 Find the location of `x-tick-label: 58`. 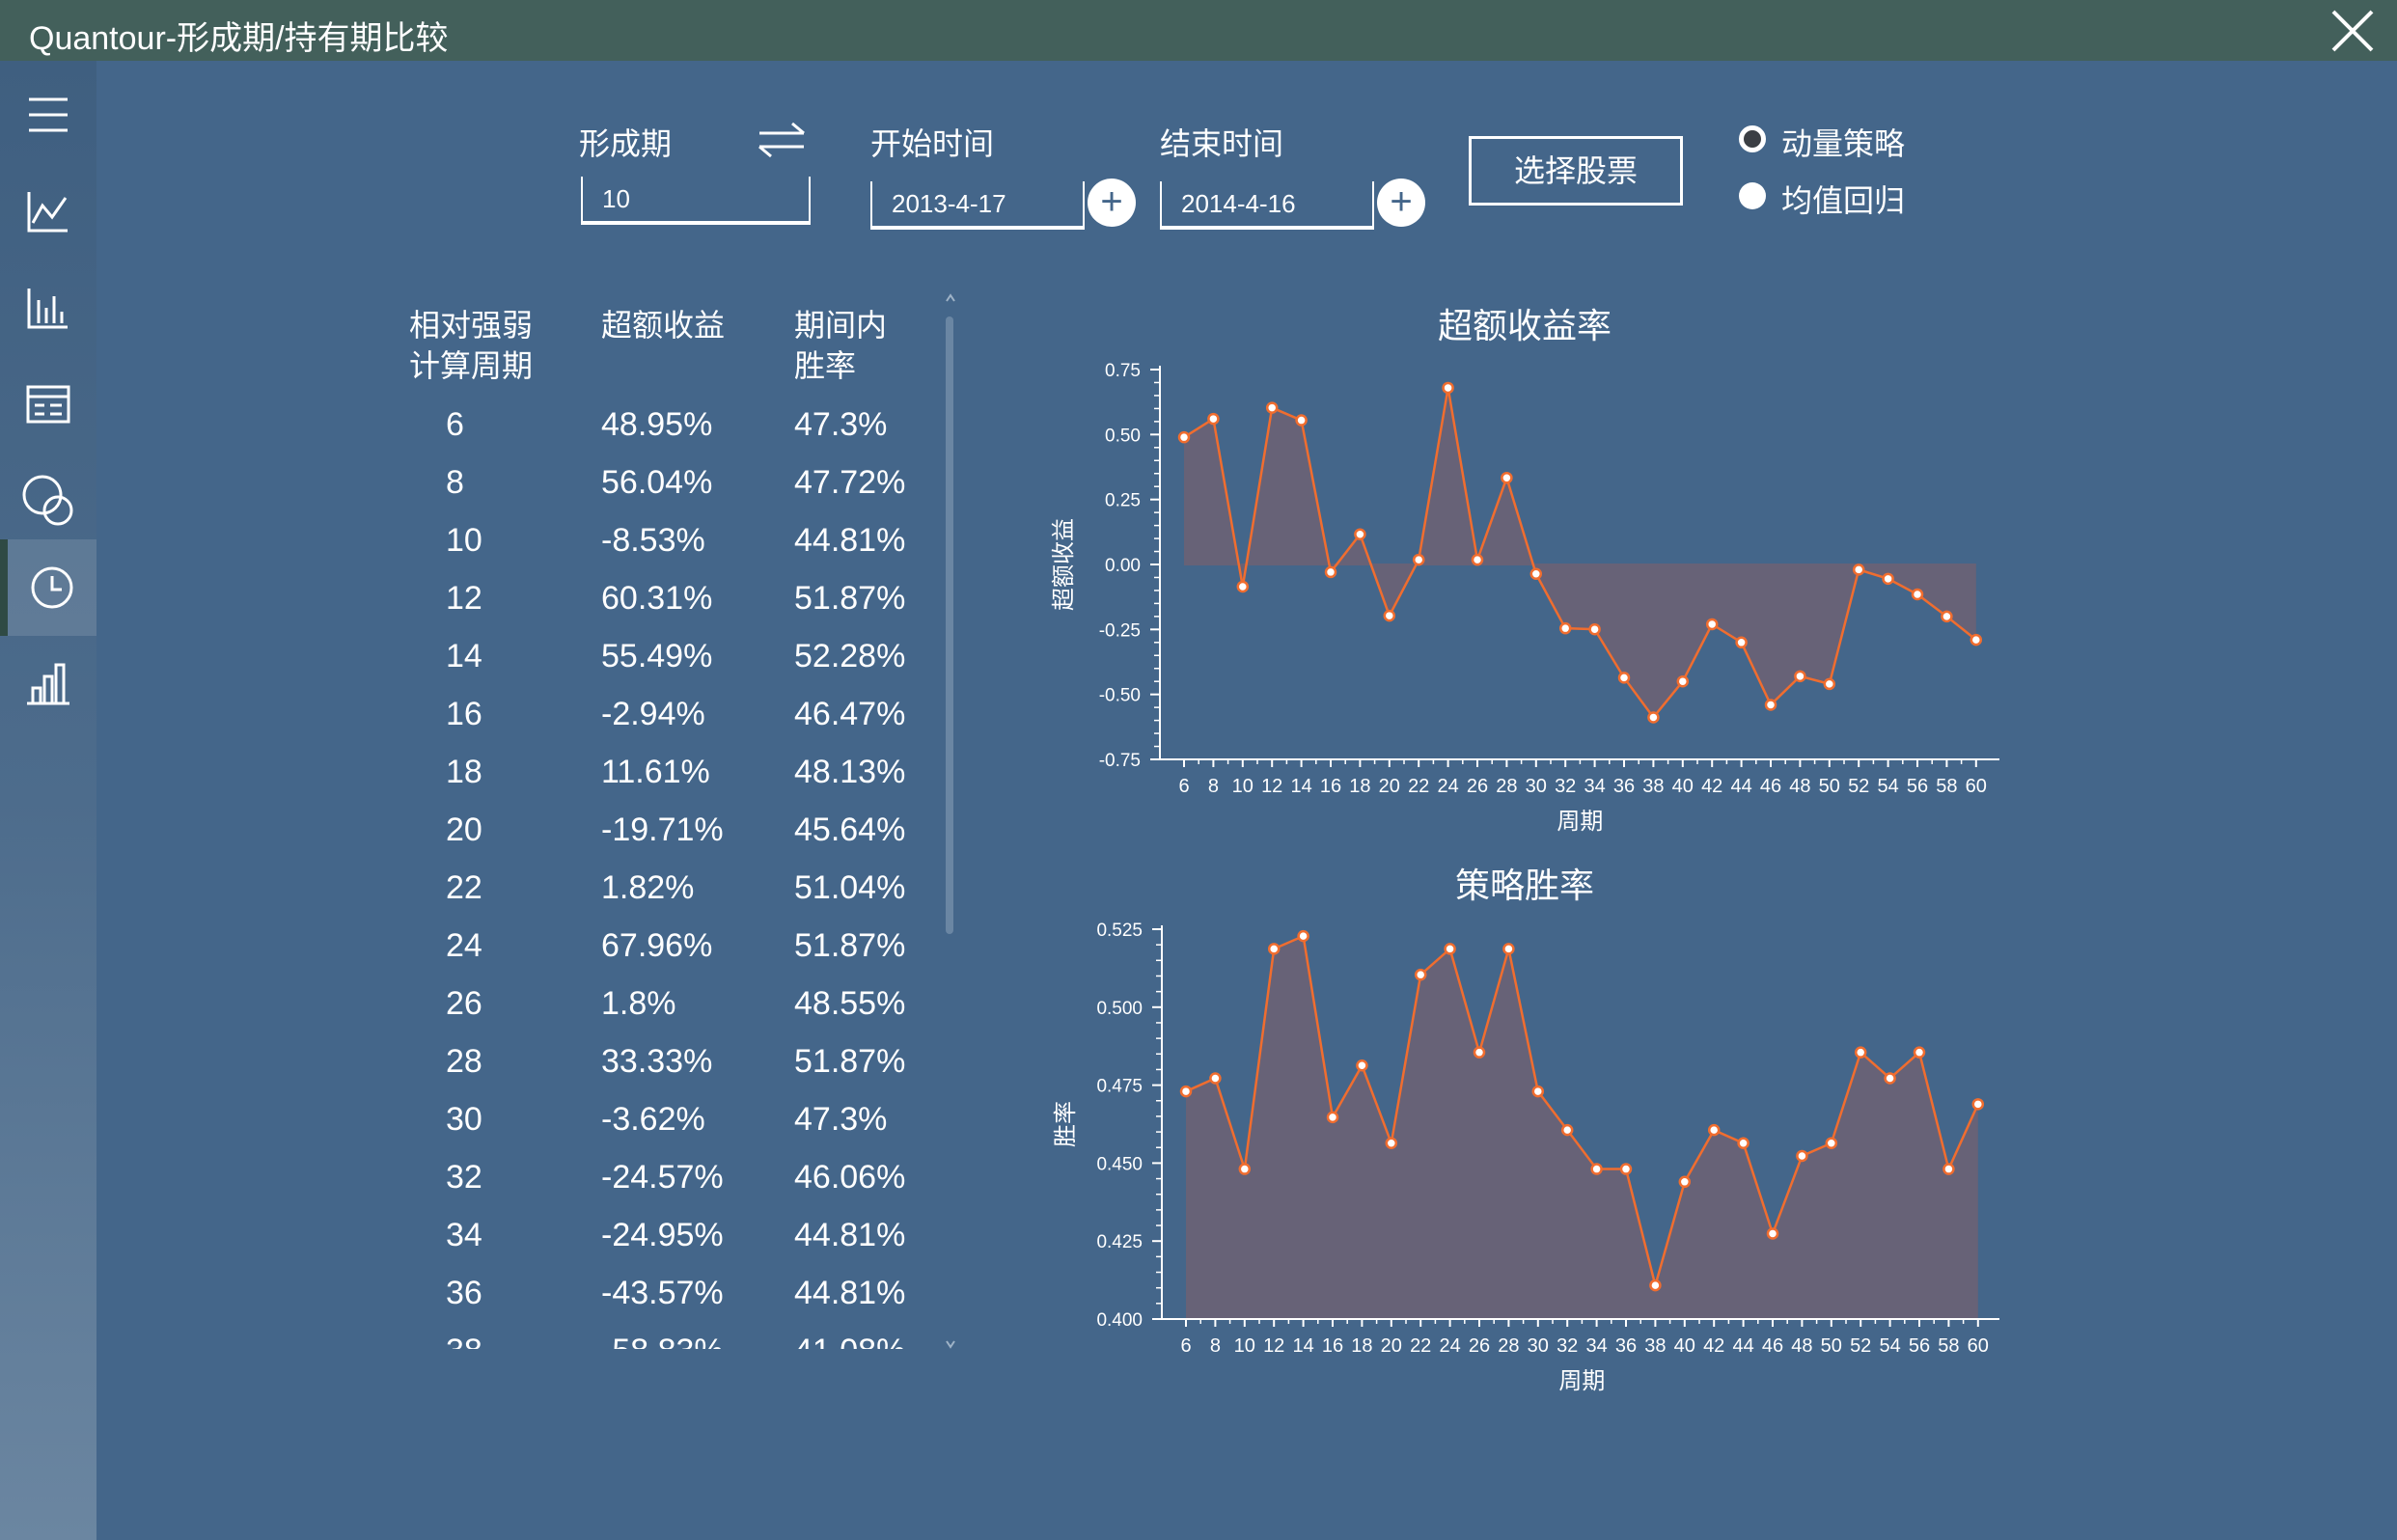

x-tick-label: 58 is located at coordinates (1948, 1346).